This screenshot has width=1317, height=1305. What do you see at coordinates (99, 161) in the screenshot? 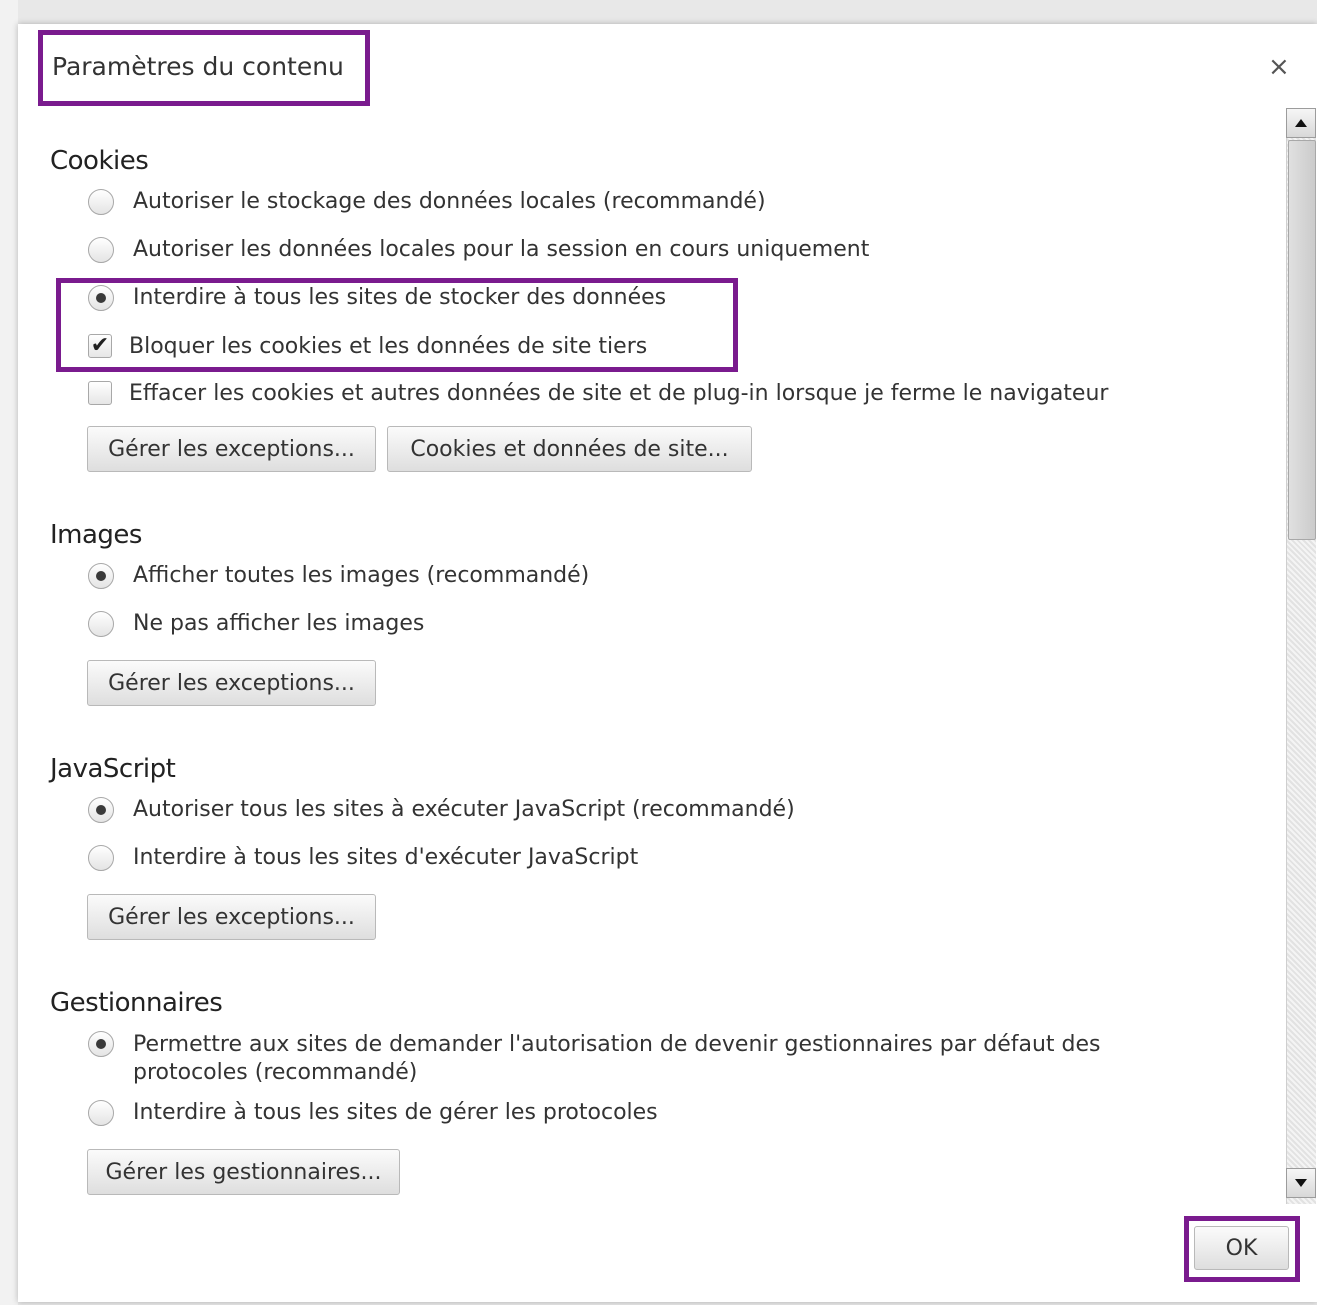
I see `section-title-cookies: Cookies` at bounding box center [99, 161].